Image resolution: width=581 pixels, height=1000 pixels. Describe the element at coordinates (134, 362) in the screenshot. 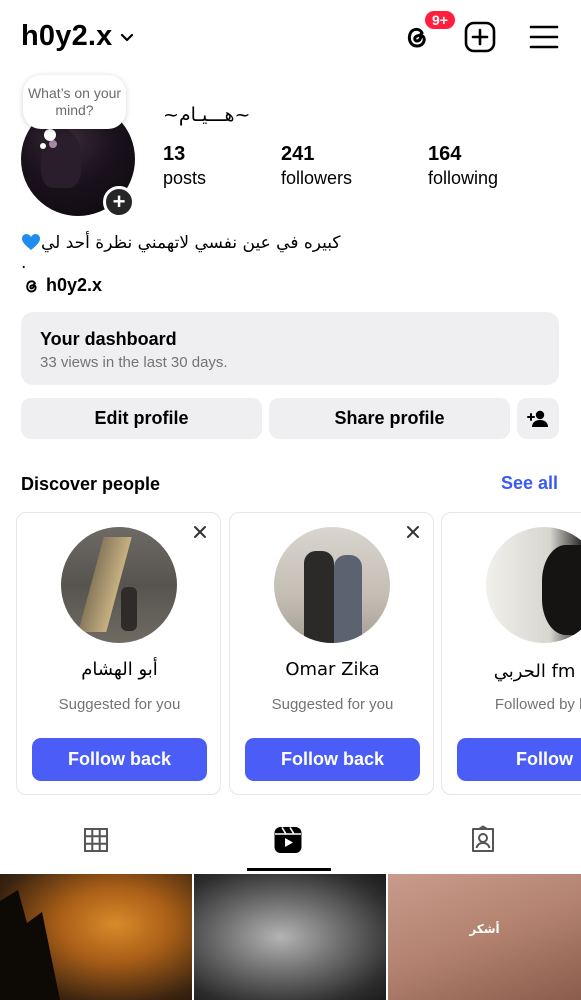

I see `dashboard-subtitle: 33 views in the last 30 days.` at that location.